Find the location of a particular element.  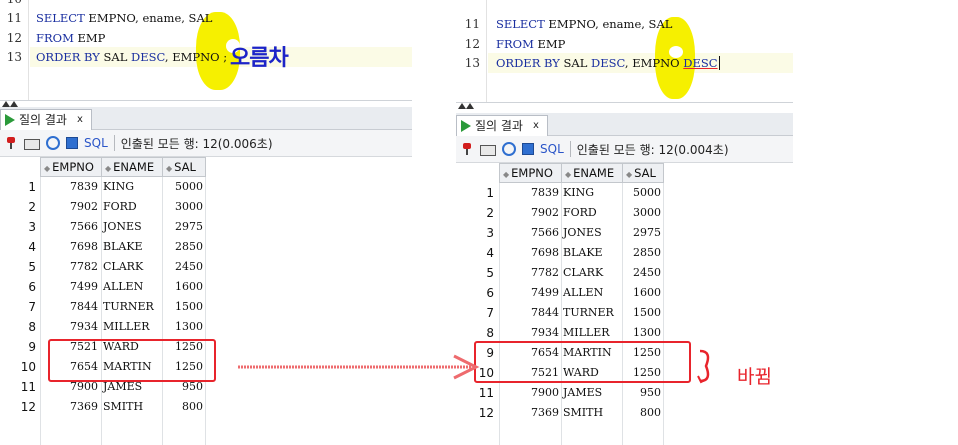

row-number: 1 is located at coordinates (32, 187).